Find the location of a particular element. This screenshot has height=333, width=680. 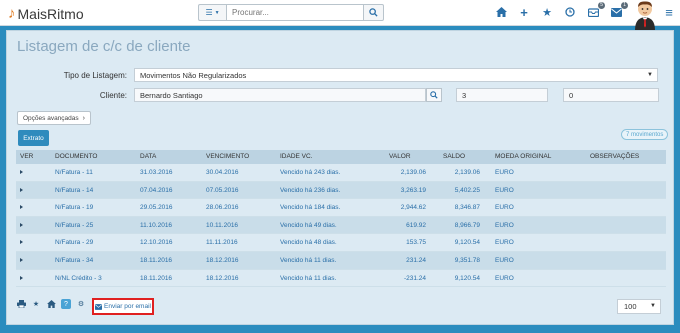

search-button is located at coordinates (374, 12).